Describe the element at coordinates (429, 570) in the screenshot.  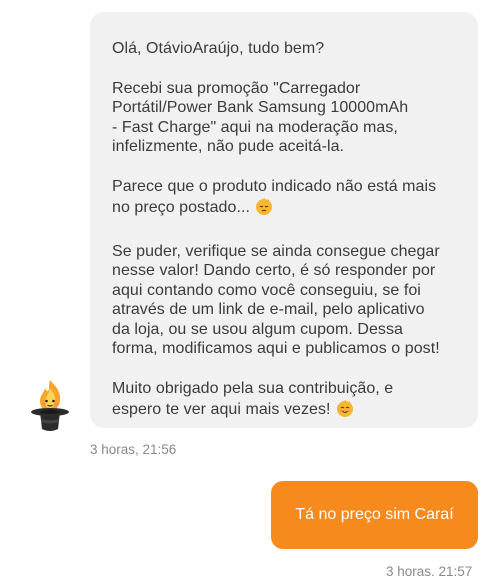
I see `outgoing-timestamp: 3 horas, 21:57` at that location.